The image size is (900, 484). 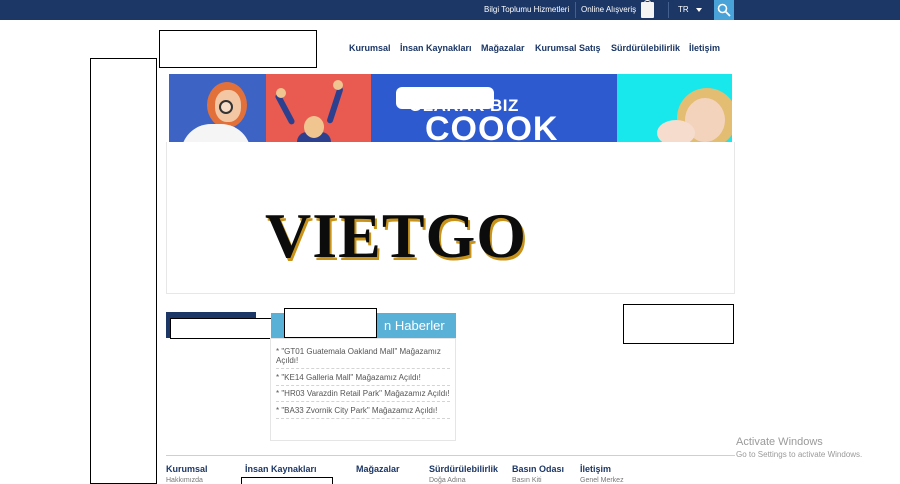 What do you see at coordinates (799, 454) in the screenshot?
I see `watermark-subtitle: Go to Settings to activate Windows.` at bounding box center [799, 454].